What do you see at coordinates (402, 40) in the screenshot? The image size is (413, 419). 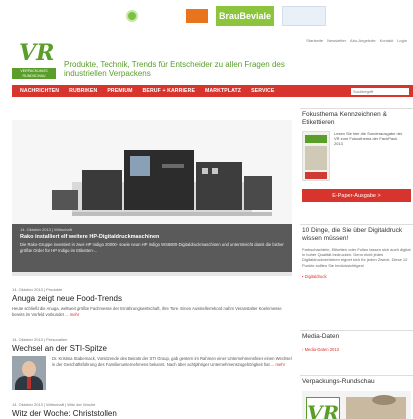 I see `toplink-login: Login` at bounding box center [402, 40].